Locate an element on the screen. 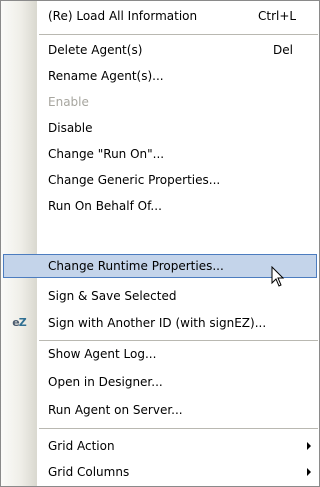 The width and height of the screenshot is (320, 487). menu-item-label: Delete Agent(s) is located at coordinates (95, 50).